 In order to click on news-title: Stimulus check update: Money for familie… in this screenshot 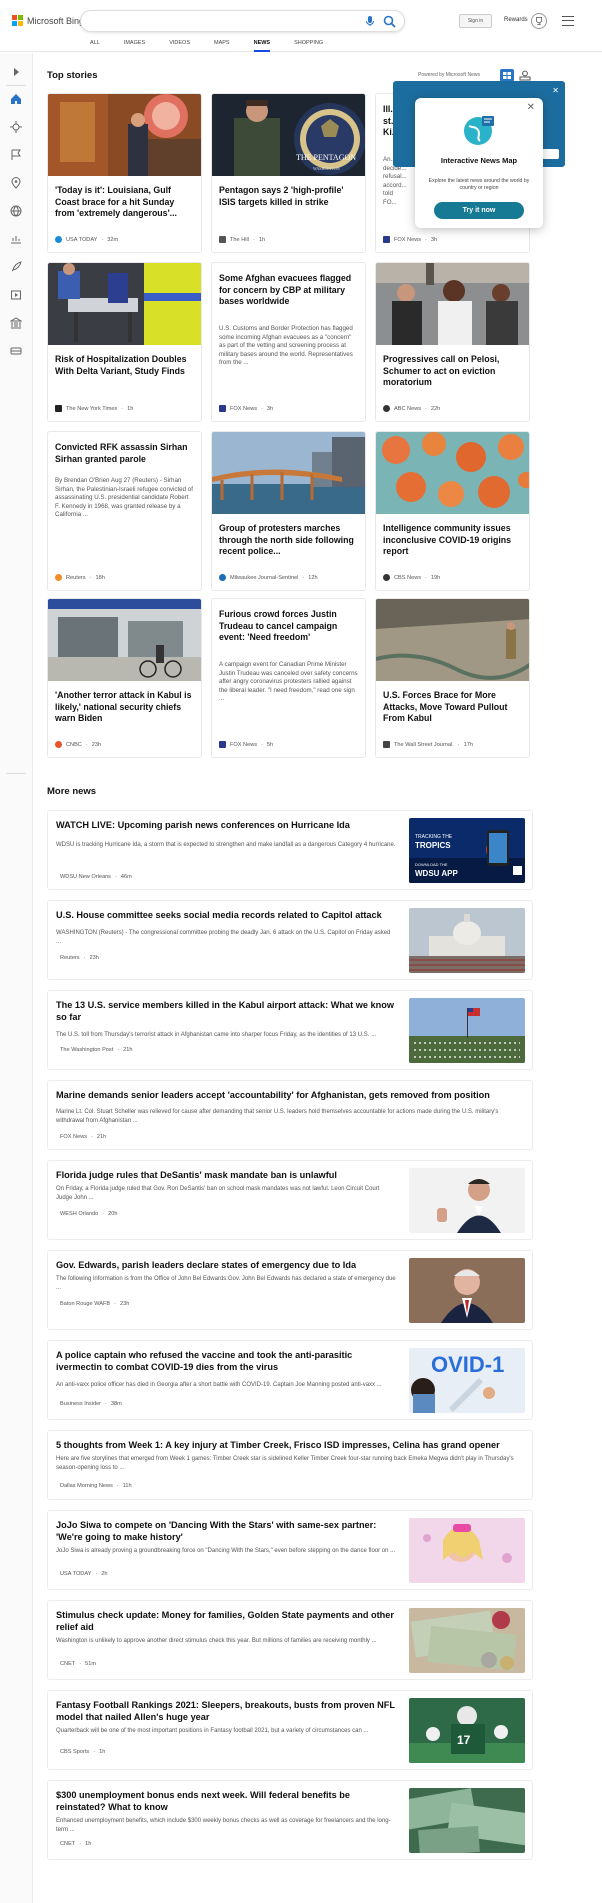, I will do `click(226, 1621)`.